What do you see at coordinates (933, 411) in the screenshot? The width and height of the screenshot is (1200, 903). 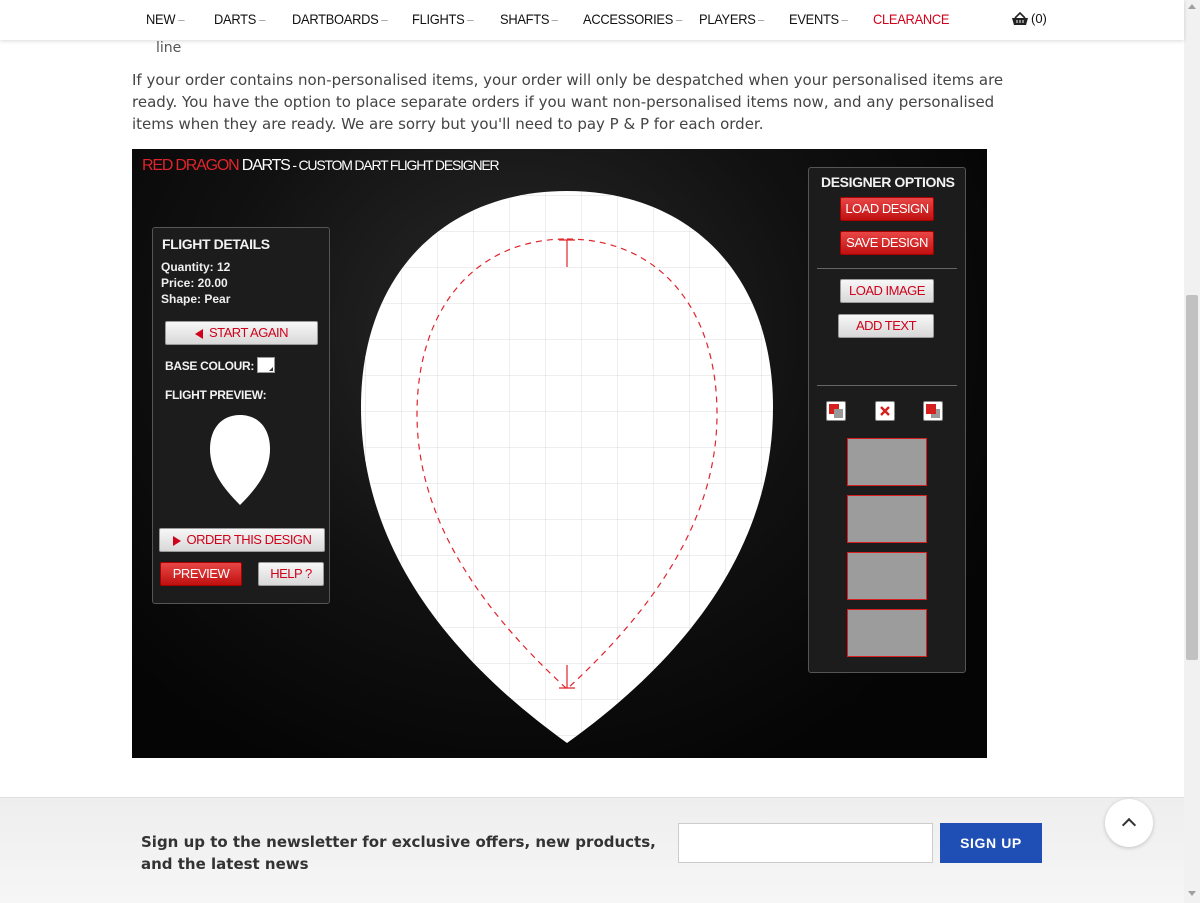 I see `send-backward-icon` at bounding box center [933, 411].